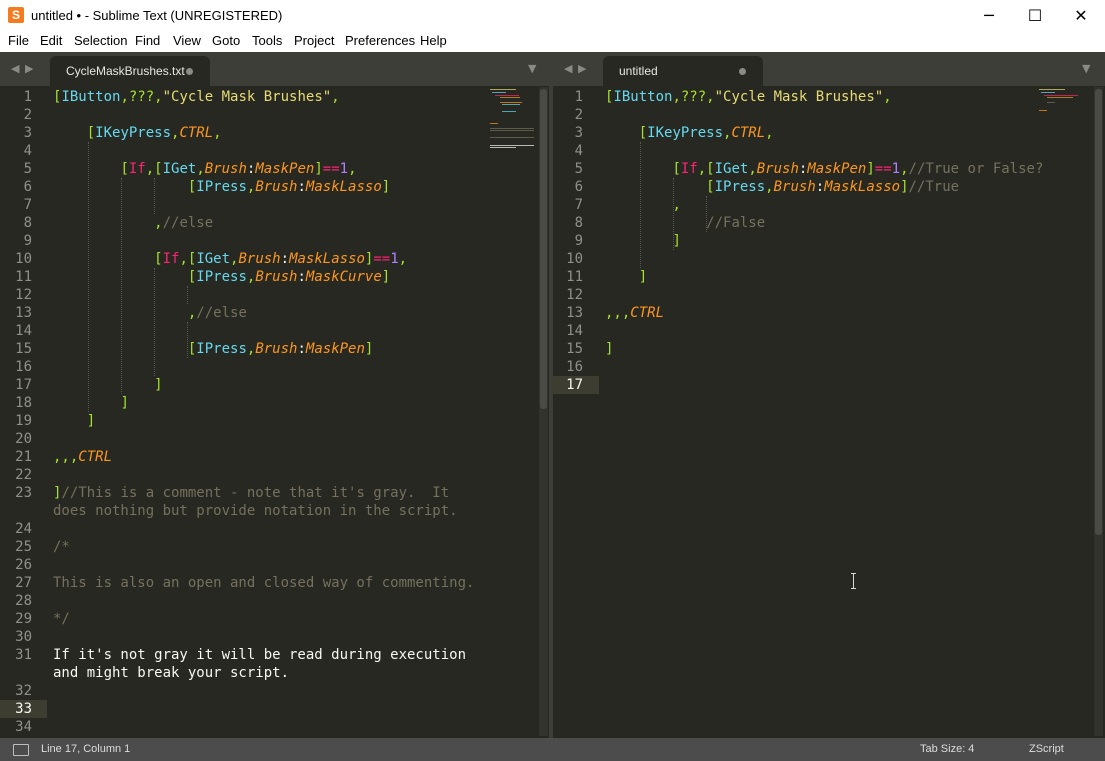 The image size is (1105, 761). Describe the element at coordinates (265, 529) in the screenshot. I see `code-line: 24` at that location.